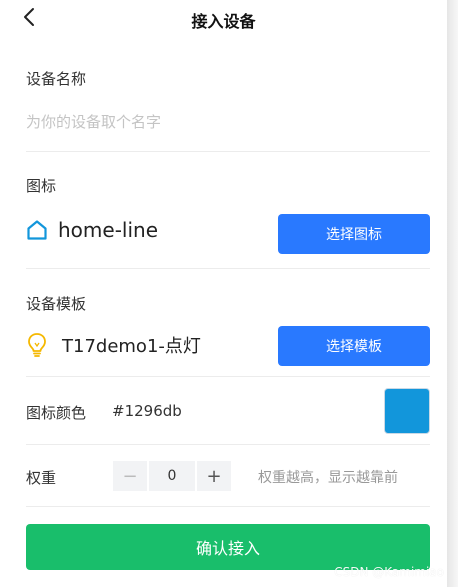  What do you see at coordinates (56, 413) in the screenshot?
I see `icon-color-label: 图标颜色` at bounding box center [56, 413].